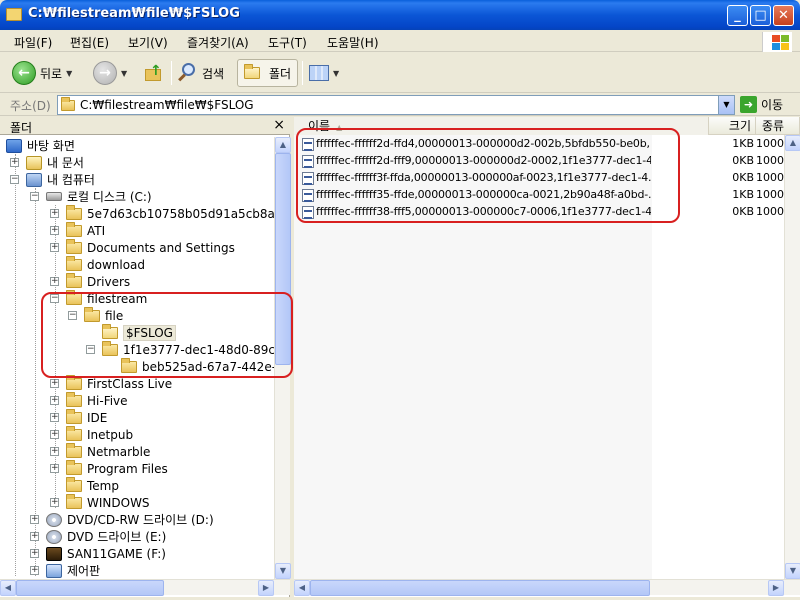  I want to click on maximize-button: □, so click(760, 15).